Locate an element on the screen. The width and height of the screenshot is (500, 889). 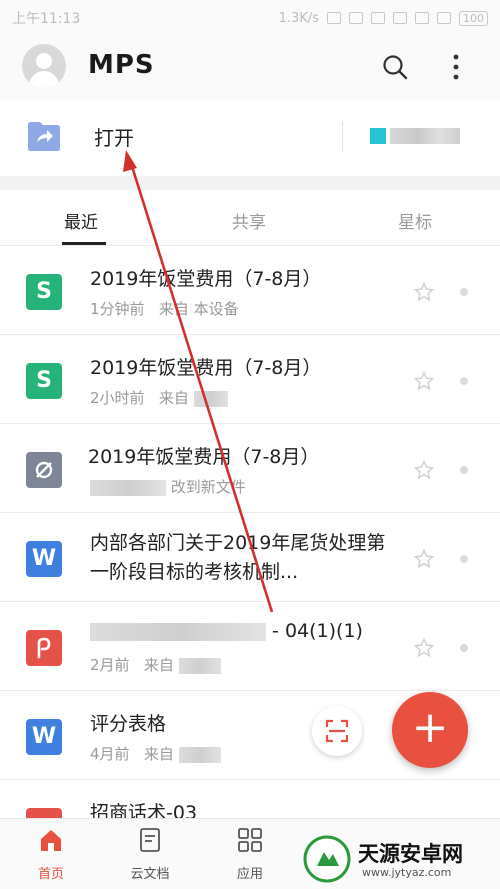
status-icons: 1.3K/s 100 is located at coordinates (383, 18).